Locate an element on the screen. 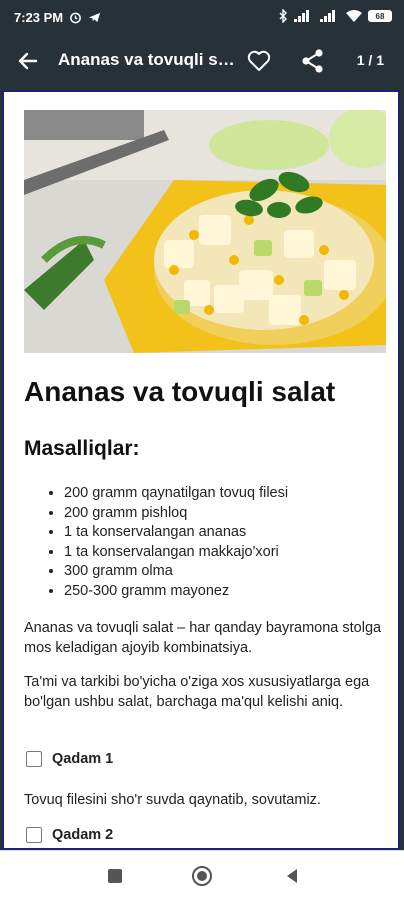 The height and width of the screenshot is (901, 404). bluetooth-icon is located at coordinates (283, 16).